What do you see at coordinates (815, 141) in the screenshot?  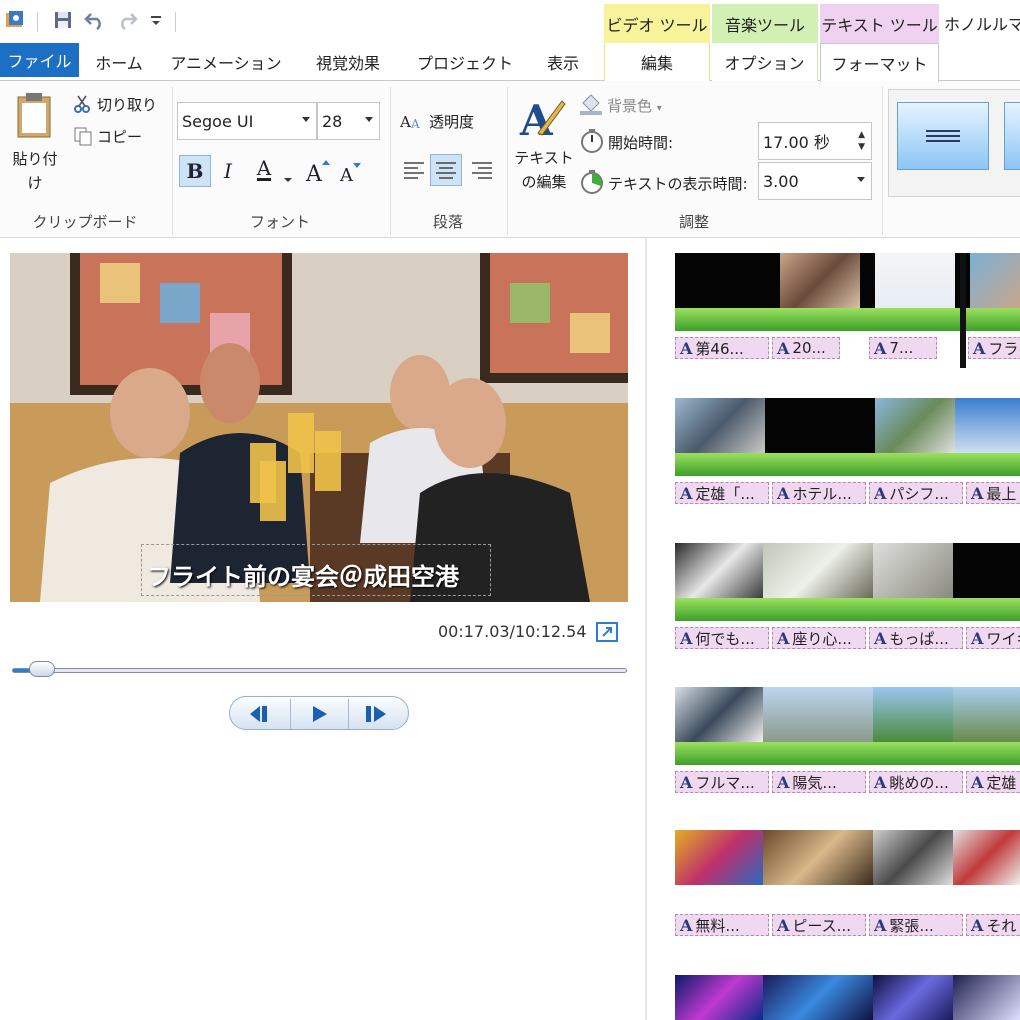 I see `start-time-input: 17.00 秒 ▲ ▼` at bounding box center [815, 141].